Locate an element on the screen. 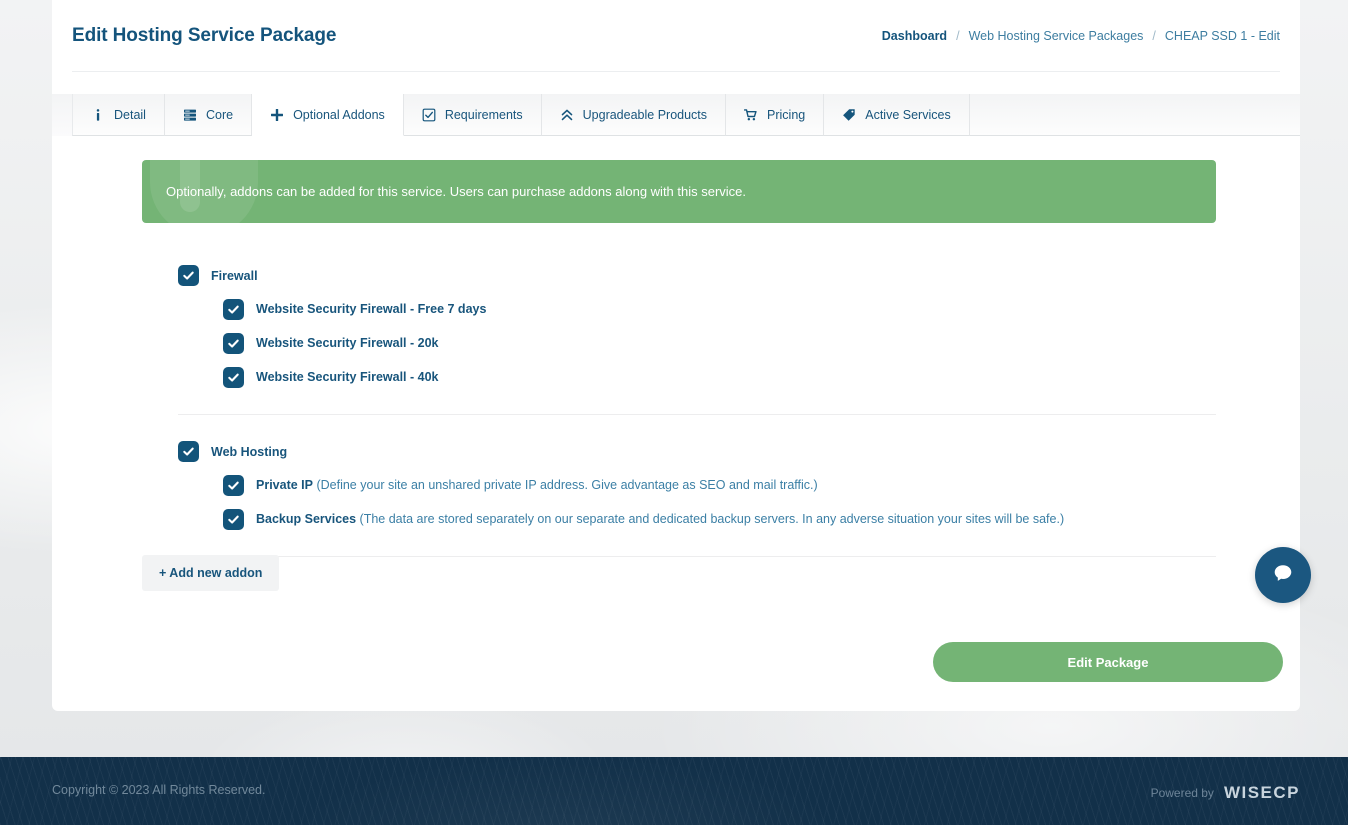 The height and width of the screenshot is (825, 1348). tab-optional-addons: Optional Addons is located at coordinates (328, 115).